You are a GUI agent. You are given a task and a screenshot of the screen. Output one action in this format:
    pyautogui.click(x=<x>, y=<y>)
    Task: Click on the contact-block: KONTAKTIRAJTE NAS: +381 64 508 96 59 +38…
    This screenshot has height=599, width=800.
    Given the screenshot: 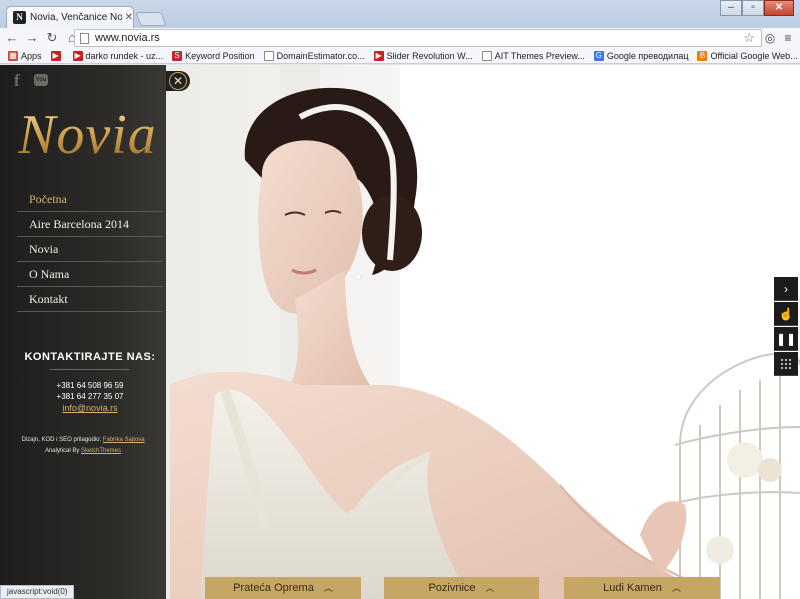 What is the action you would take?
    pyautogui.click(x=90, y=382)
    